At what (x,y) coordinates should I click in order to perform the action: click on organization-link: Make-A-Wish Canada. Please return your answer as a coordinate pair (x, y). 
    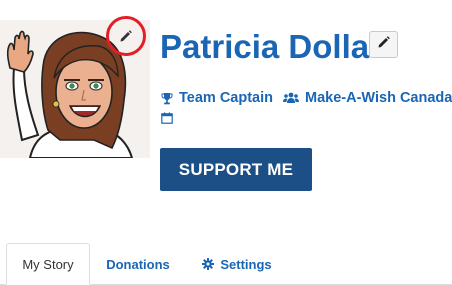
    Looking at the image, I should click on (367, 98).